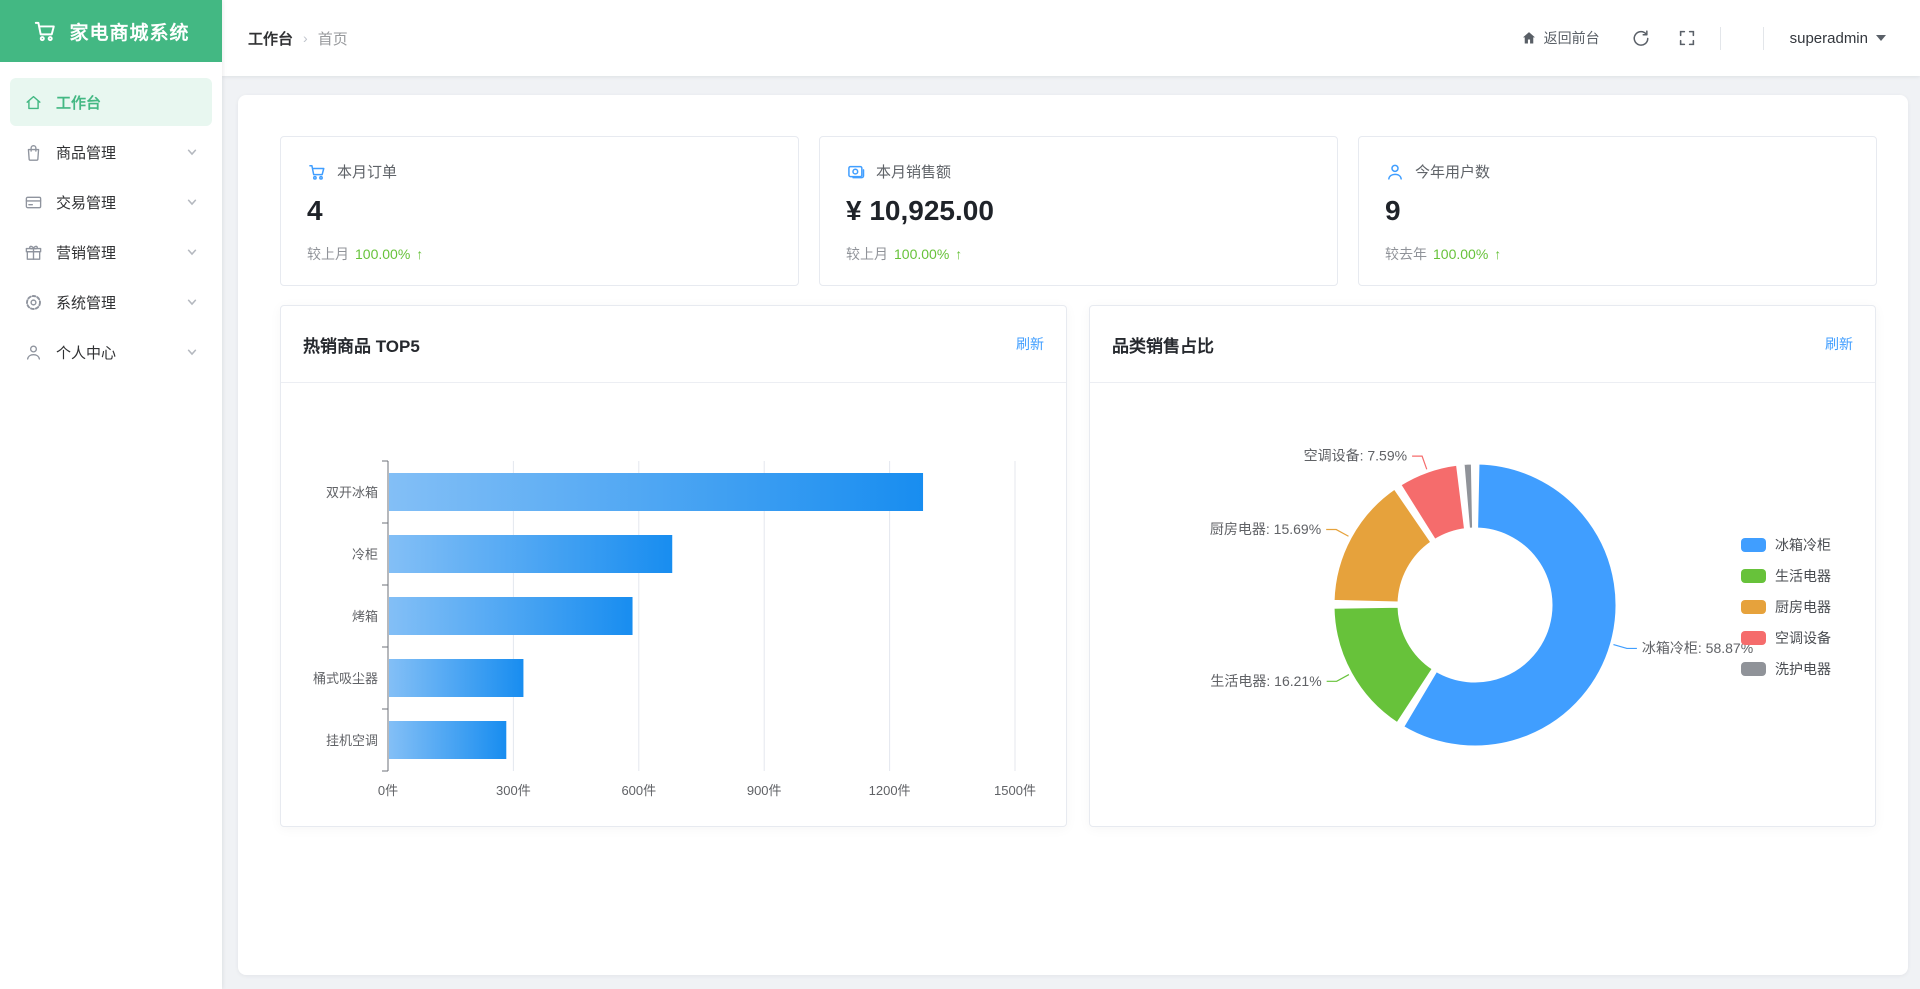 The width and height of the screenshot is (1920, 989). What do you see at coordinates (920, 210) in the screenshot?
I see `stat-value: ¥ 10,925.00` at bounding box center [920, 210].